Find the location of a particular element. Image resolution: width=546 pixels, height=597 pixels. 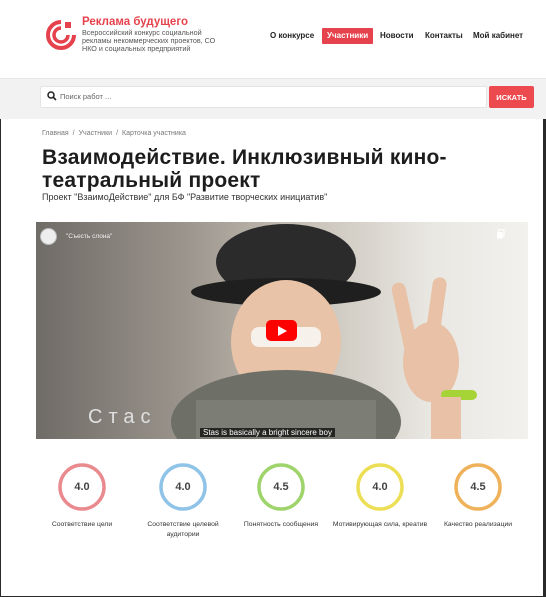

score-item: 4.5 Понятность сообщения is located at coordinates (281, 496).